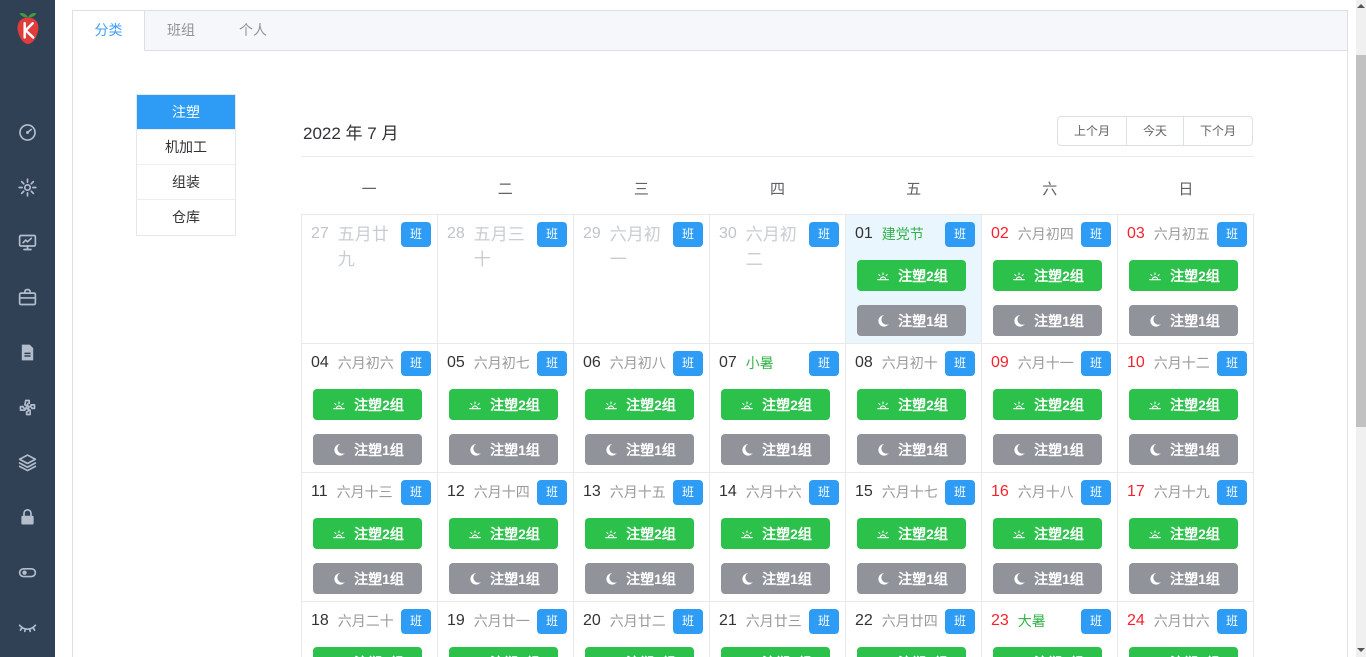  I want to click on document-icon, so click(27, 352).